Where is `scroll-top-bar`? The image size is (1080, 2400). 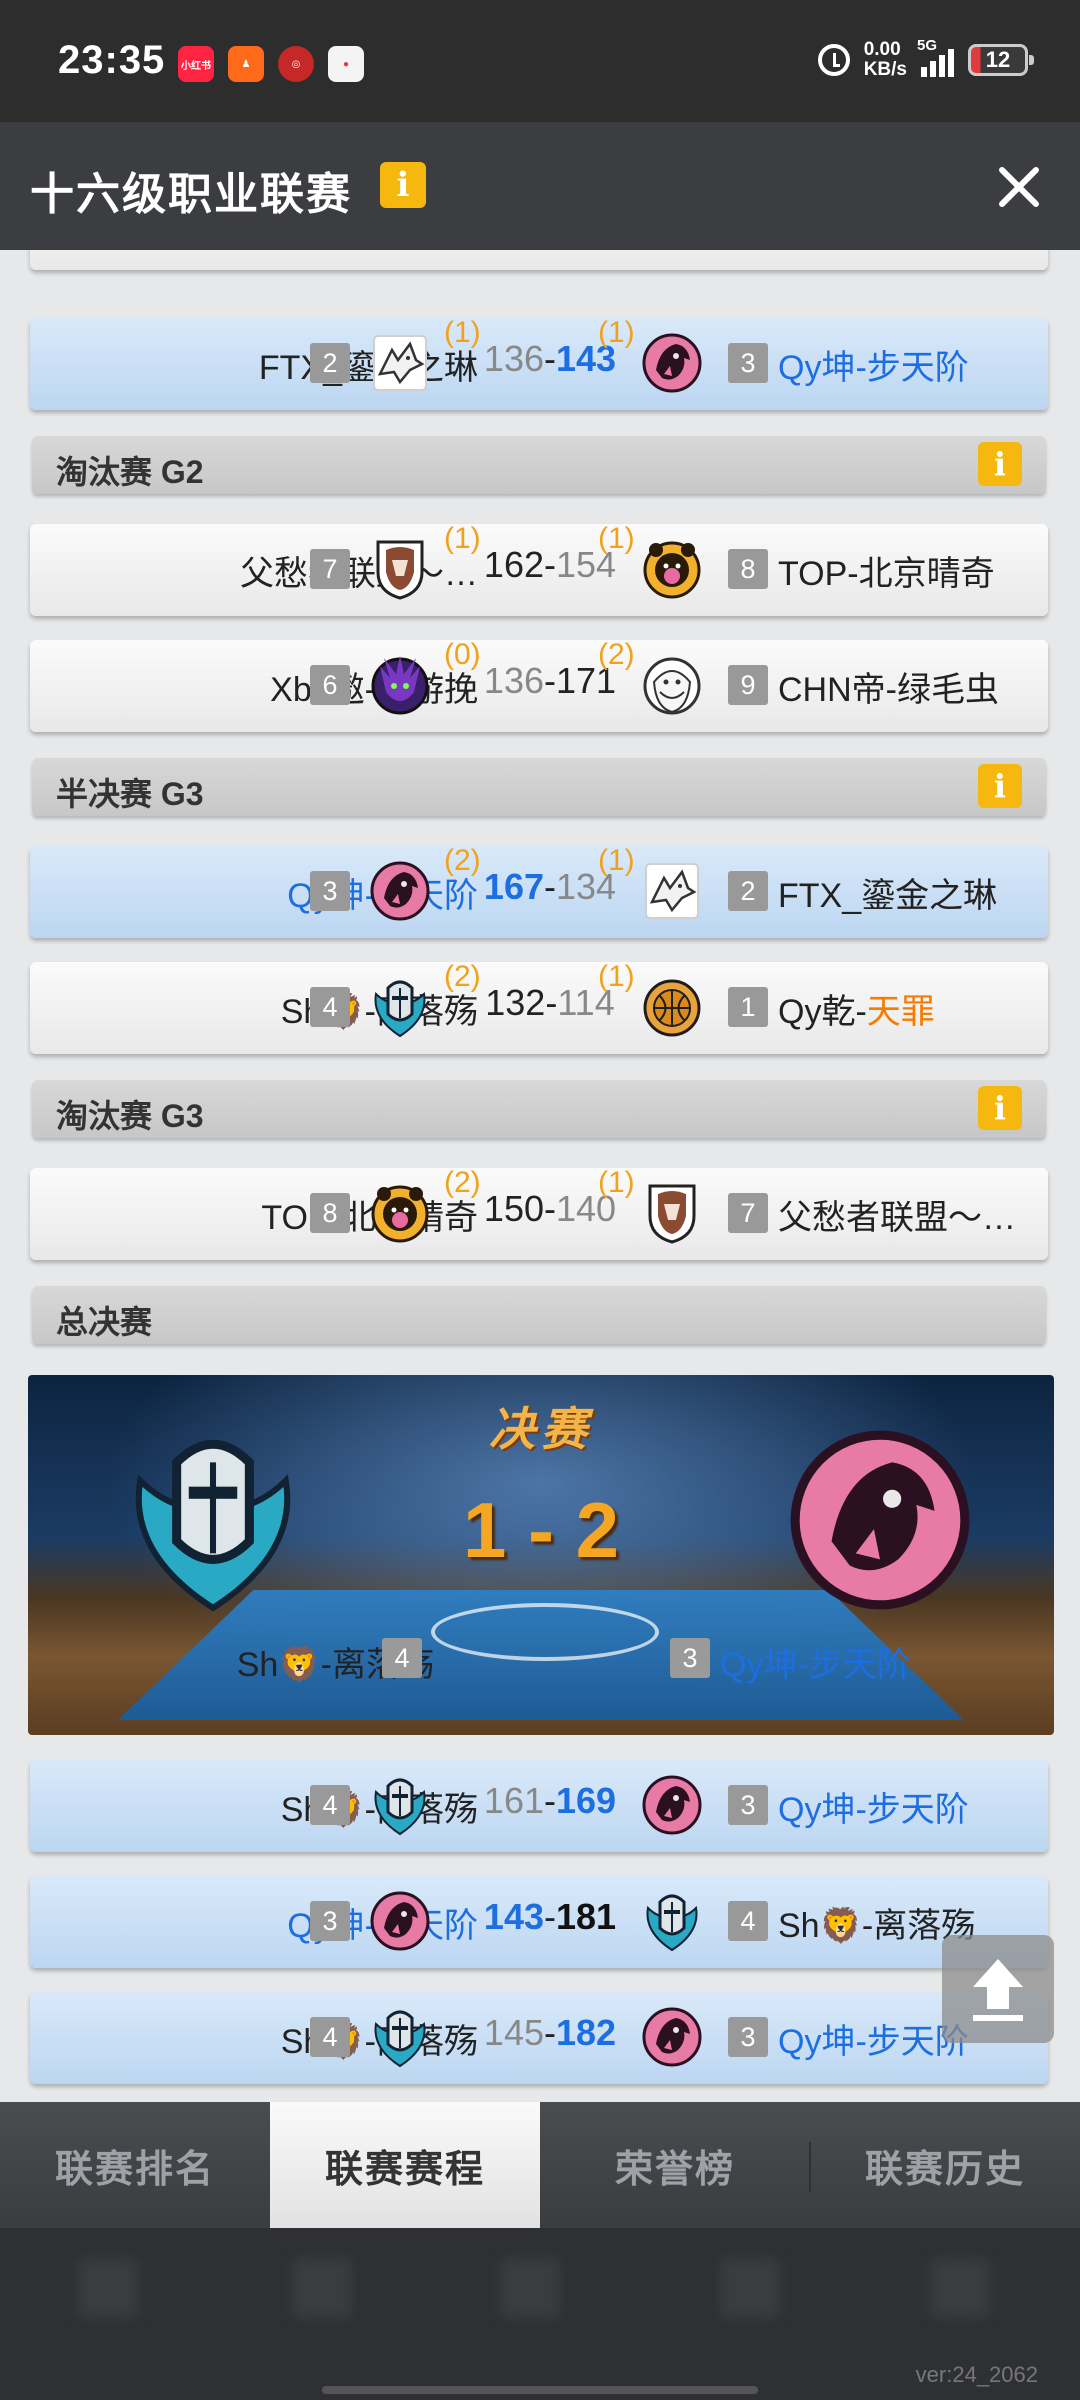 scroll-top-bar is located at coordinates (998, 2018).